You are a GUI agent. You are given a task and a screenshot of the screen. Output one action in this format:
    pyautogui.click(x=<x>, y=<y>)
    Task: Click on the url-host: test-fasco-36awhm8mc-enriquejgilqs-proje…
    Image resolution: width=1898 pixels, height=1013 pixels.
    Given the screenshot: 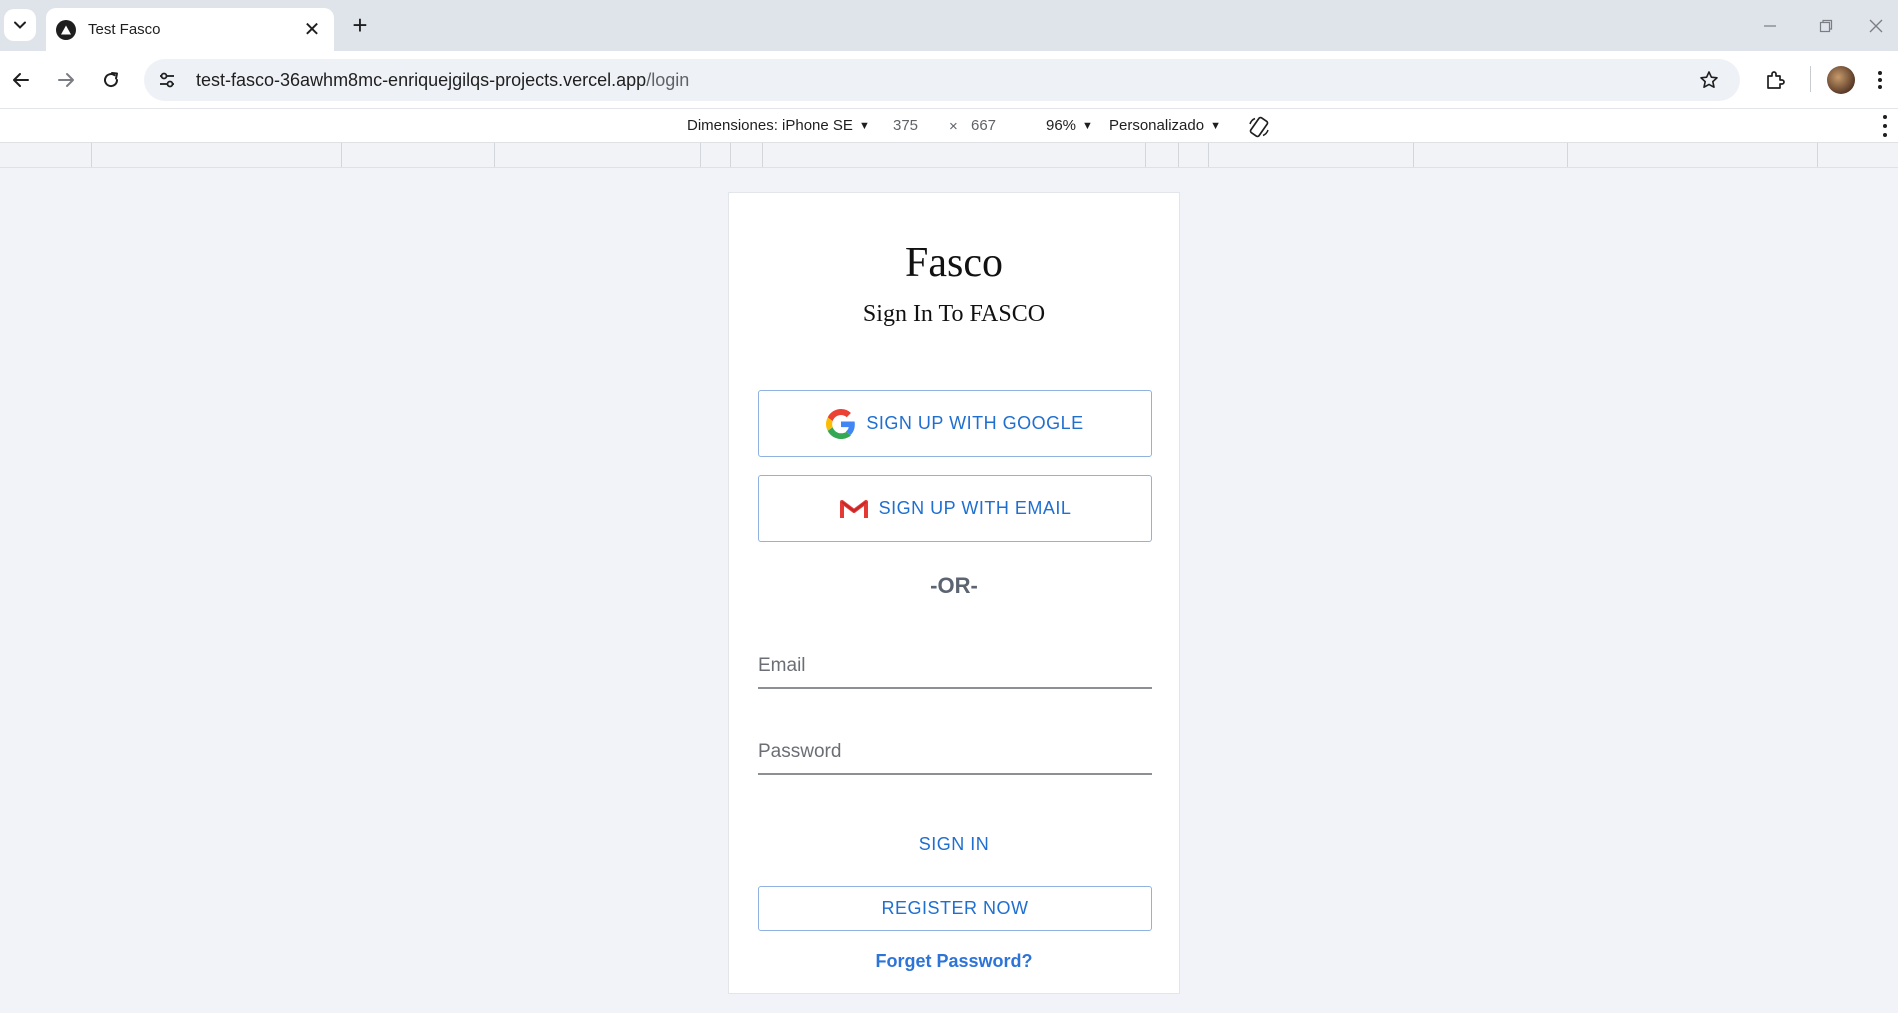 What is the action you would take?
    pyautogui.click(x=421, y=79)
    